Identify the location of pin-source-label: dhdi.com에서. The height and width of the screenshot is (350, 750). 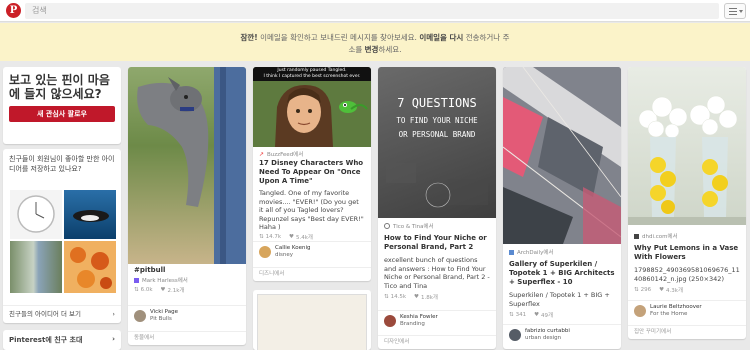
(660, 237).